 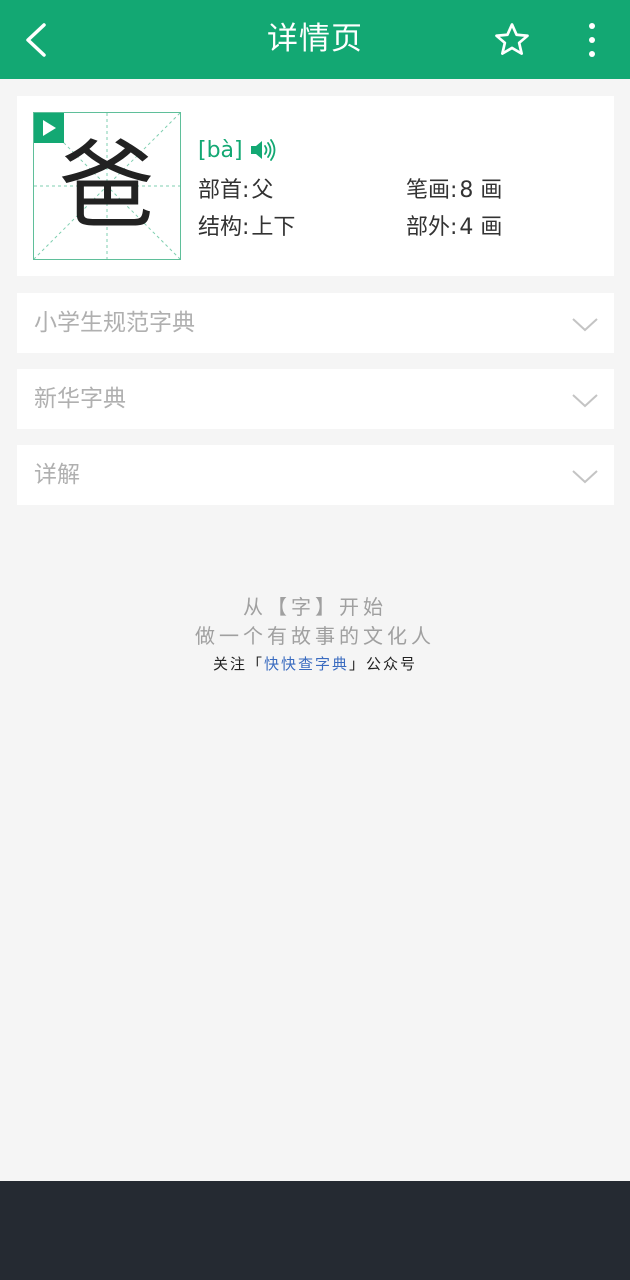 What do you see at coordinates (315, 399) in the screenshot?
I see `section-xinhua-dictionary: 新华字典` at bounding box center [315, 399].